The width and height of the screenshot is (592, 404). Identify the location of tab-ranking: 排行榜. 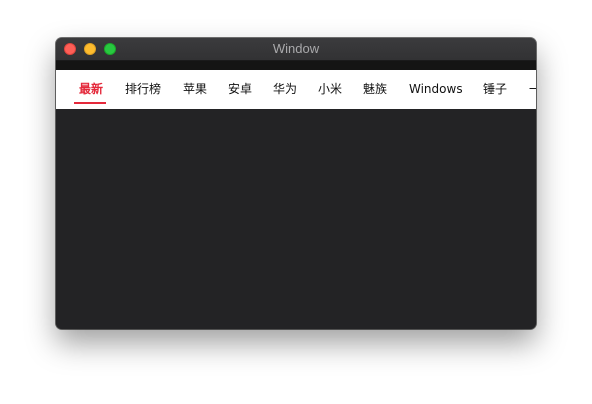
(143, 89).